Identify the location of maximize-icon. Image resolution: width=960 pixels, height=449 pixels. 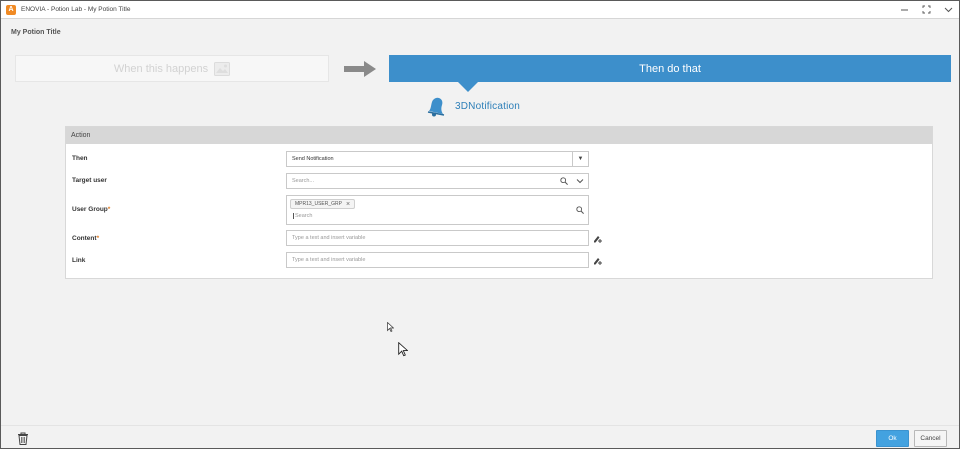
(926, 9).